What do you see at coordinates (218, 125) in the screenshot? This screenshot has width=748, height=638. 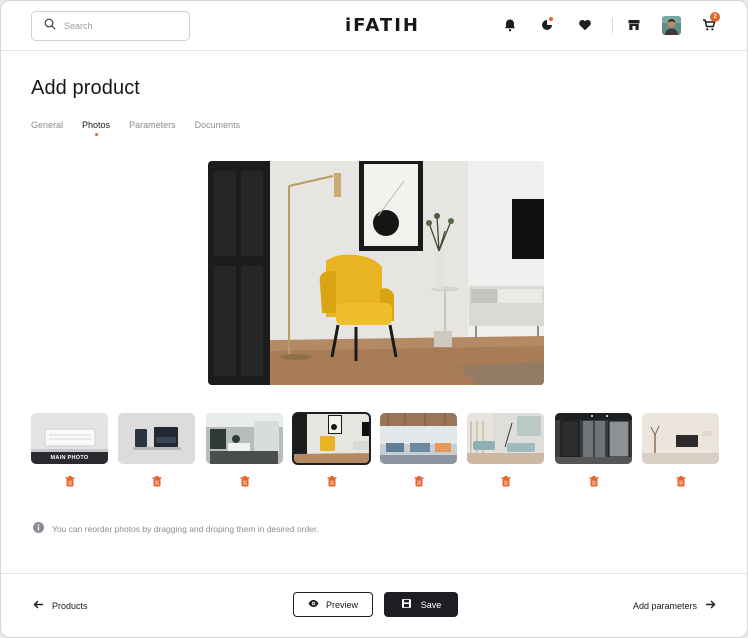 I see `tab-documents: Documents` at bounding box center [218, 125].